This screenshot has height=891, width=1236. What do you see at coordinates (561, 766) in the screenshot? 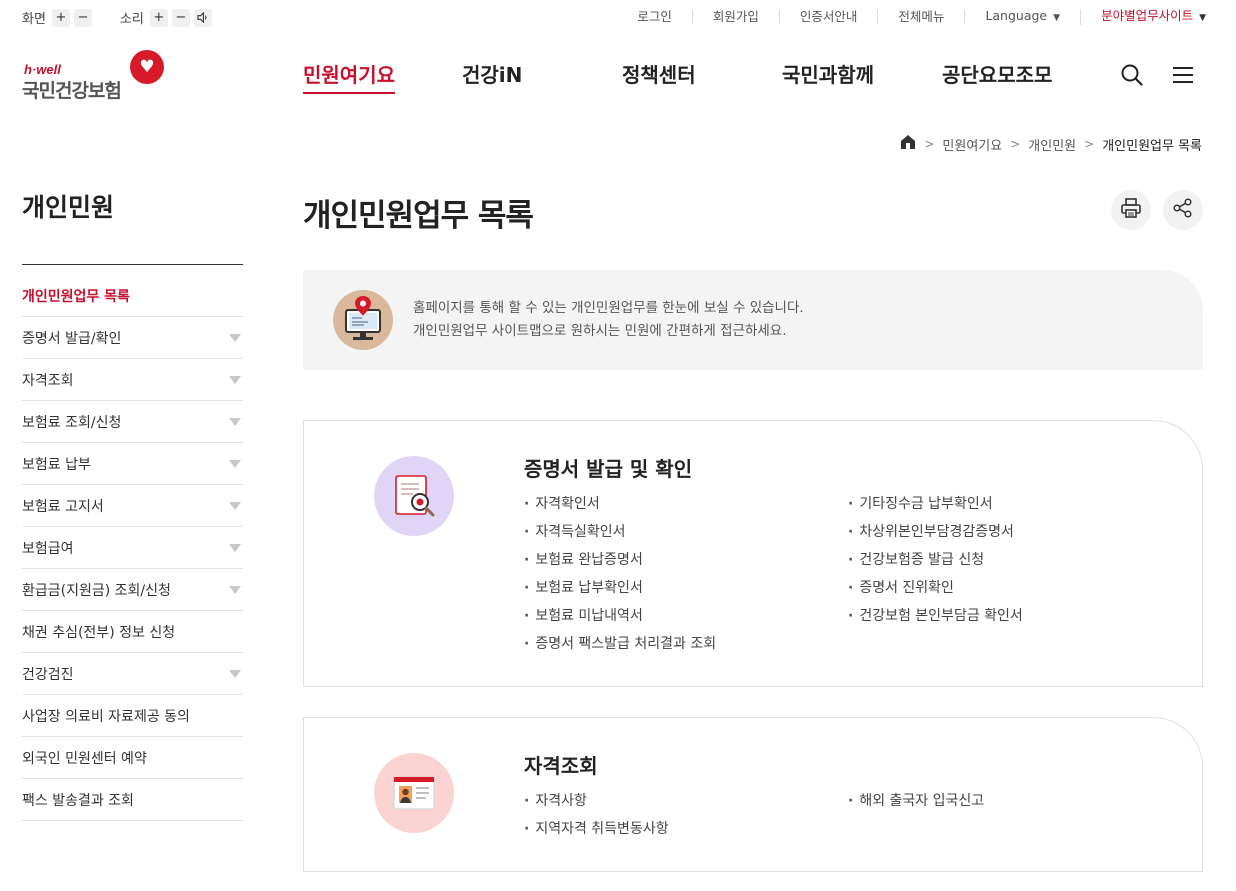
I see `card-title: 자격조회` at bounding box center [561, 766].